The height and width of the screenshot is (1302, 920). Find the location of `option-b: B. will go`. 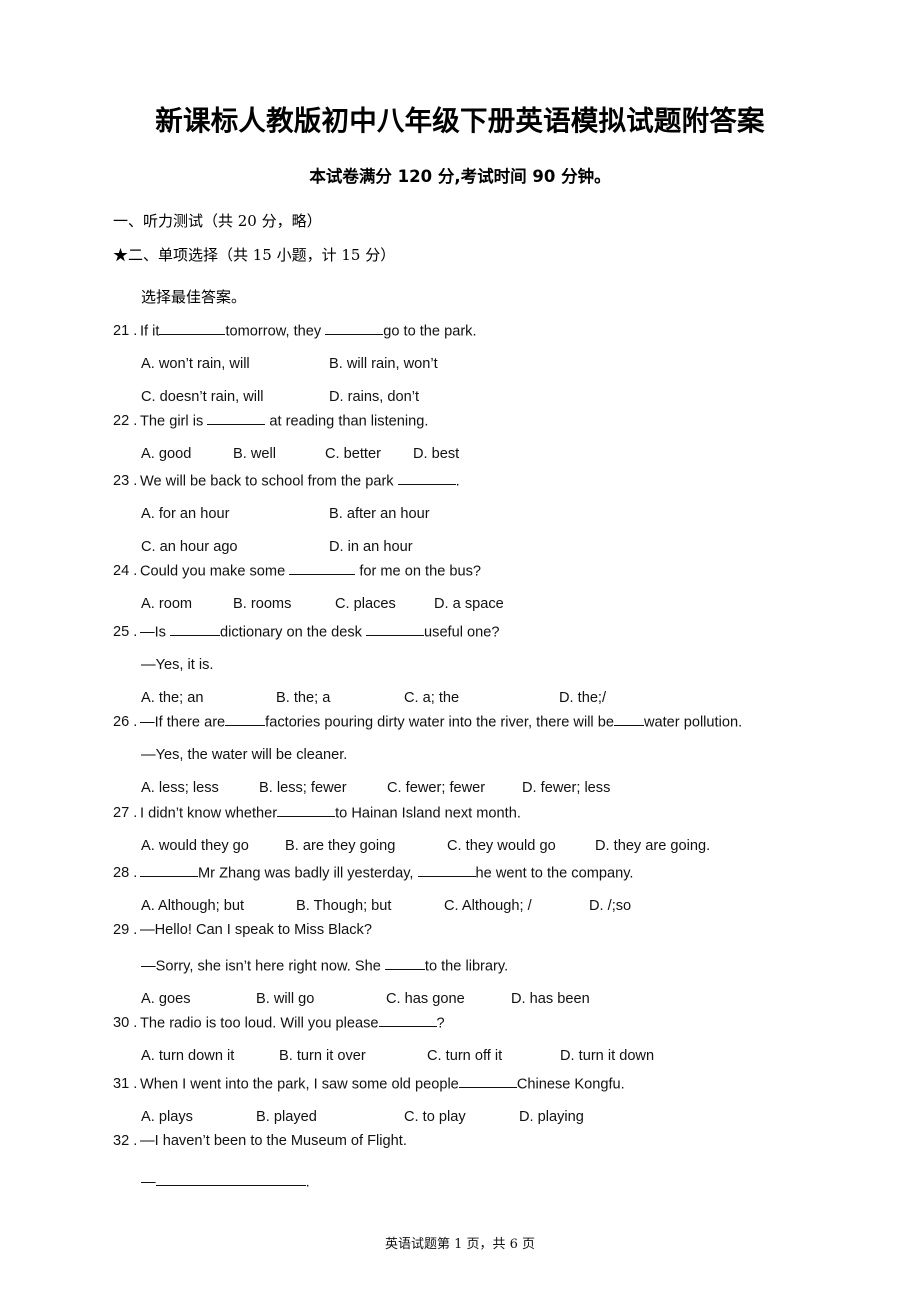

option-b: B. will go is located at coordinates (321, 999).